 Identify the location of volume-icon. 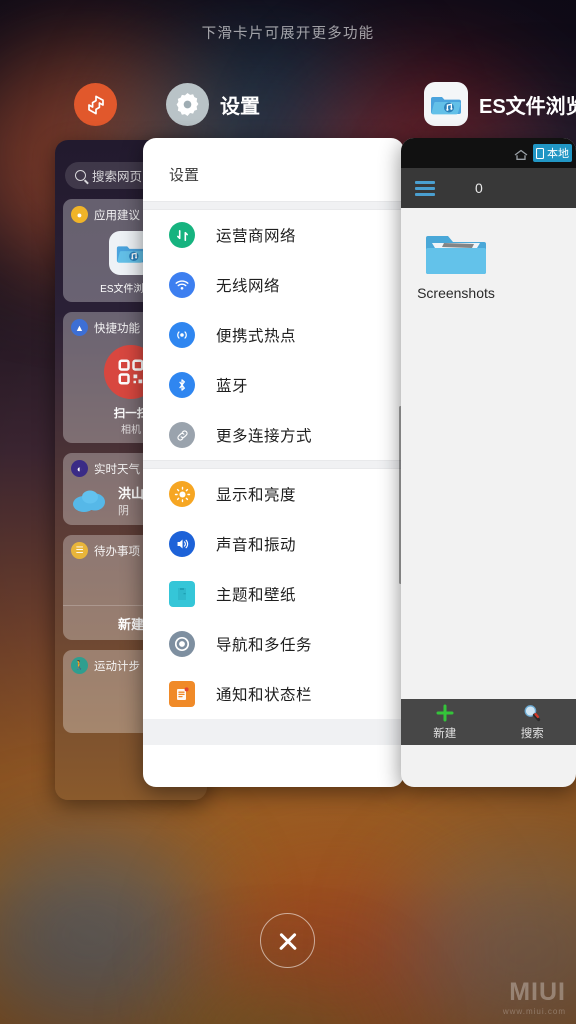
(182, 544).